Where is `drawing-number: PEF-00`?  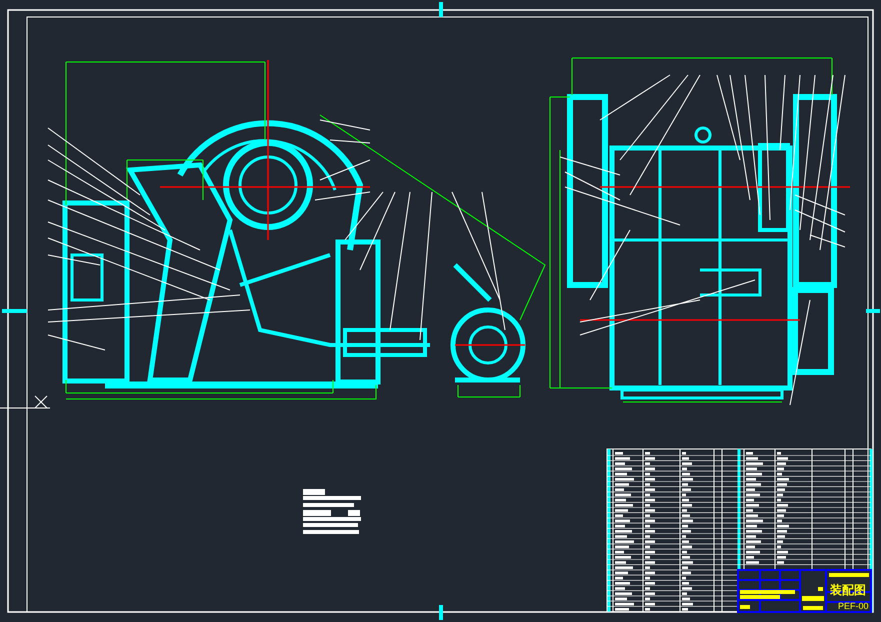 drawing-number: PEF-00 is located at coordinates (853, 606).